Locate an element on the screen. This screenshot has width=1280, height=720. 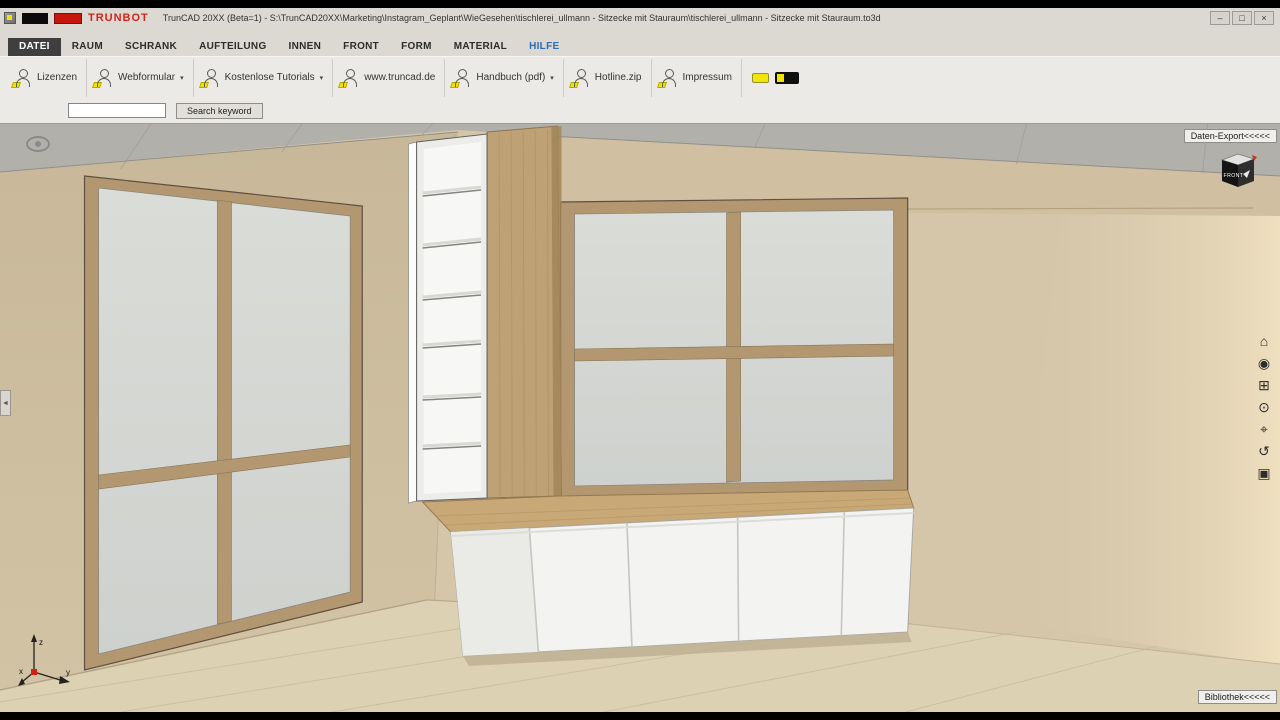
menu-raum: RAUM is located at coordinates (87, 47).